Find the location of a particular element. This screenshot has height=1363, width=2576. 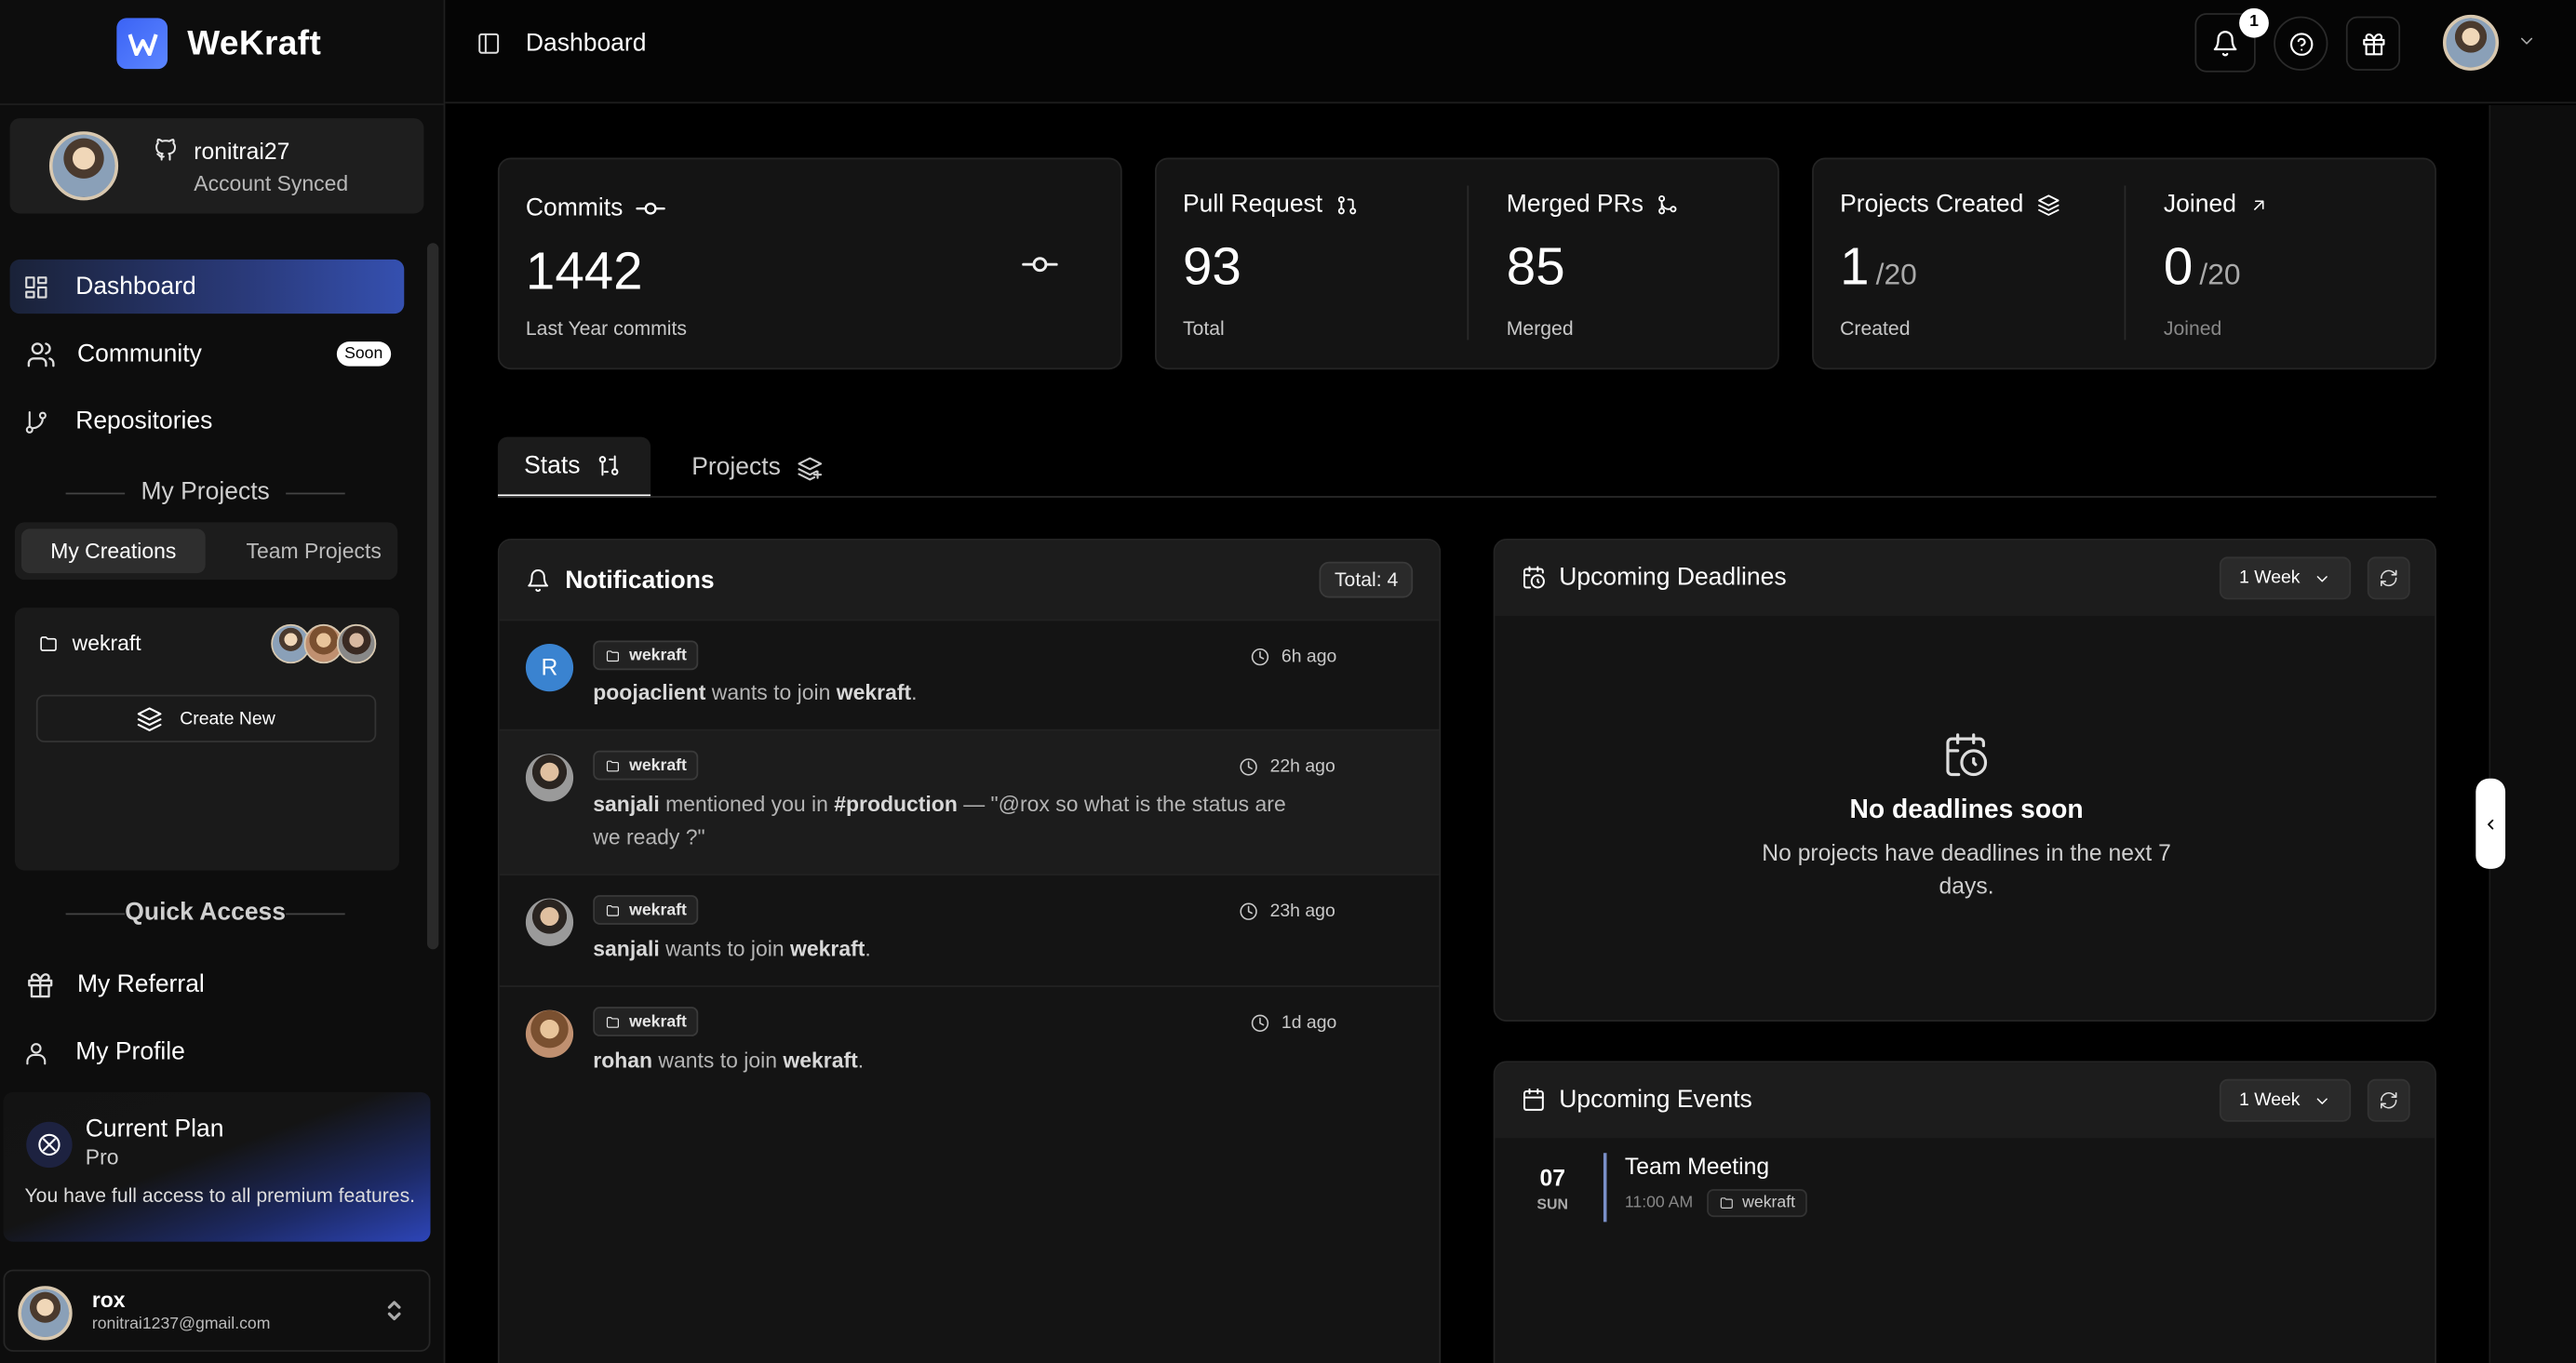

projects-created-sub: Created is located at coordinates (1875, 328).